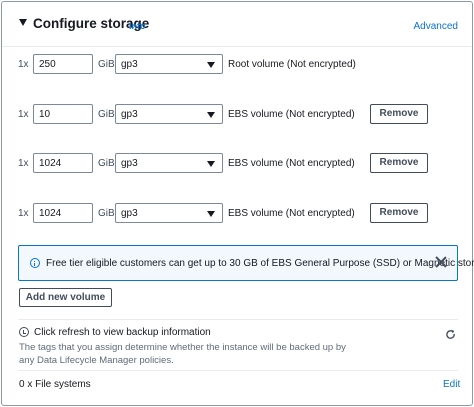 This screenshot has width=474, height=407. What do you see at coordinates (436, 26) in the screenshot?
I see `advanced-link: Advanced` at bounding box center [436, 26].